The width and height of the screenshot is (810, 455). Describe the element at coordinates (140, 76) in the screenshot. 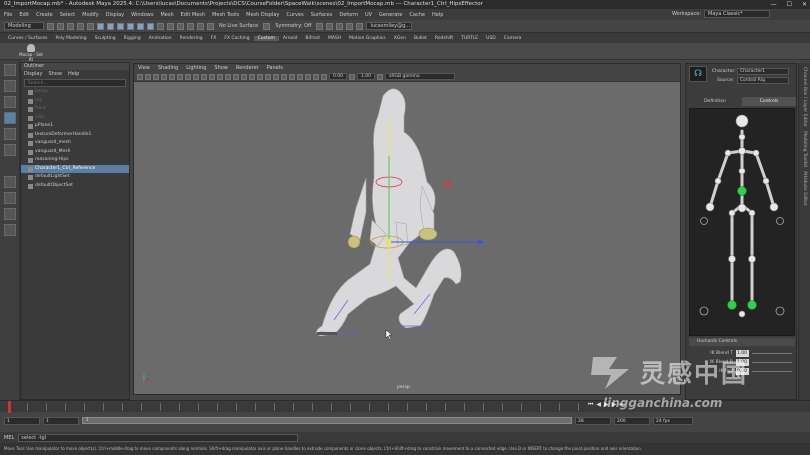

I see `camera-select-icon` at that location.